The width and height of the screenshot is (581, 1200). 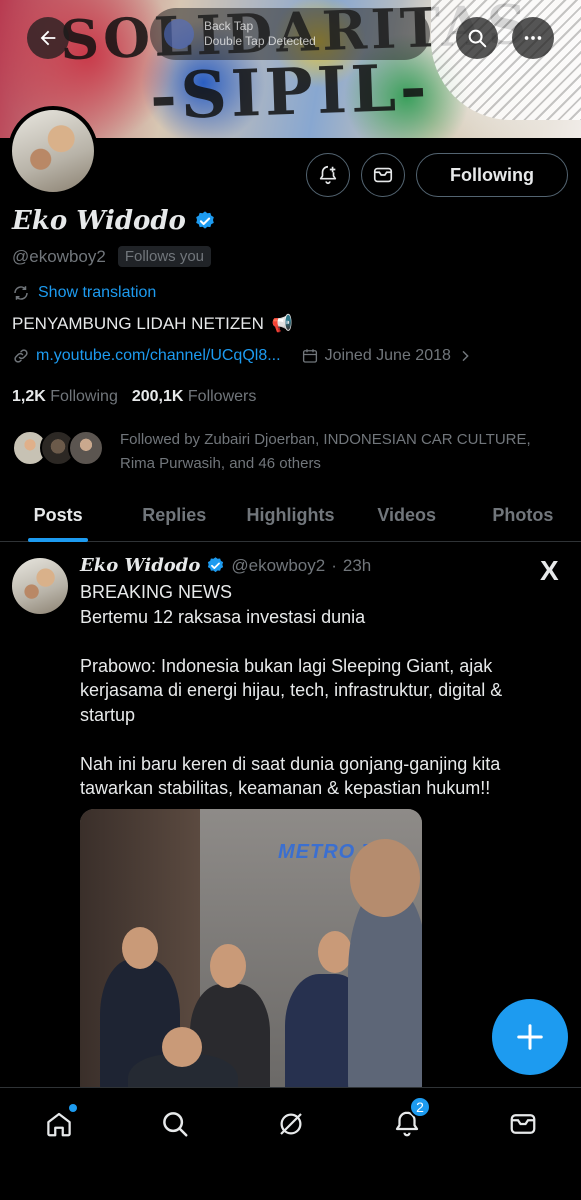 I want to click on grok-icon, so click(x=291, y=1124).